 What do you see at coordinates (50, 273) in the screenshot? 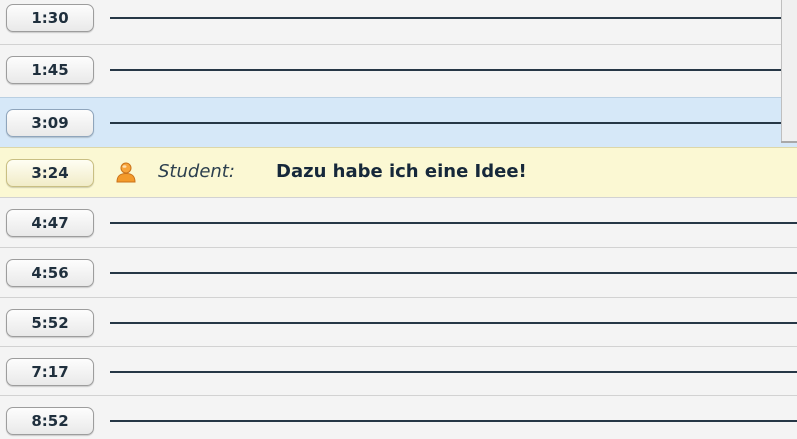
I see `time-button: 4:56` at bounding box center [50, 273].